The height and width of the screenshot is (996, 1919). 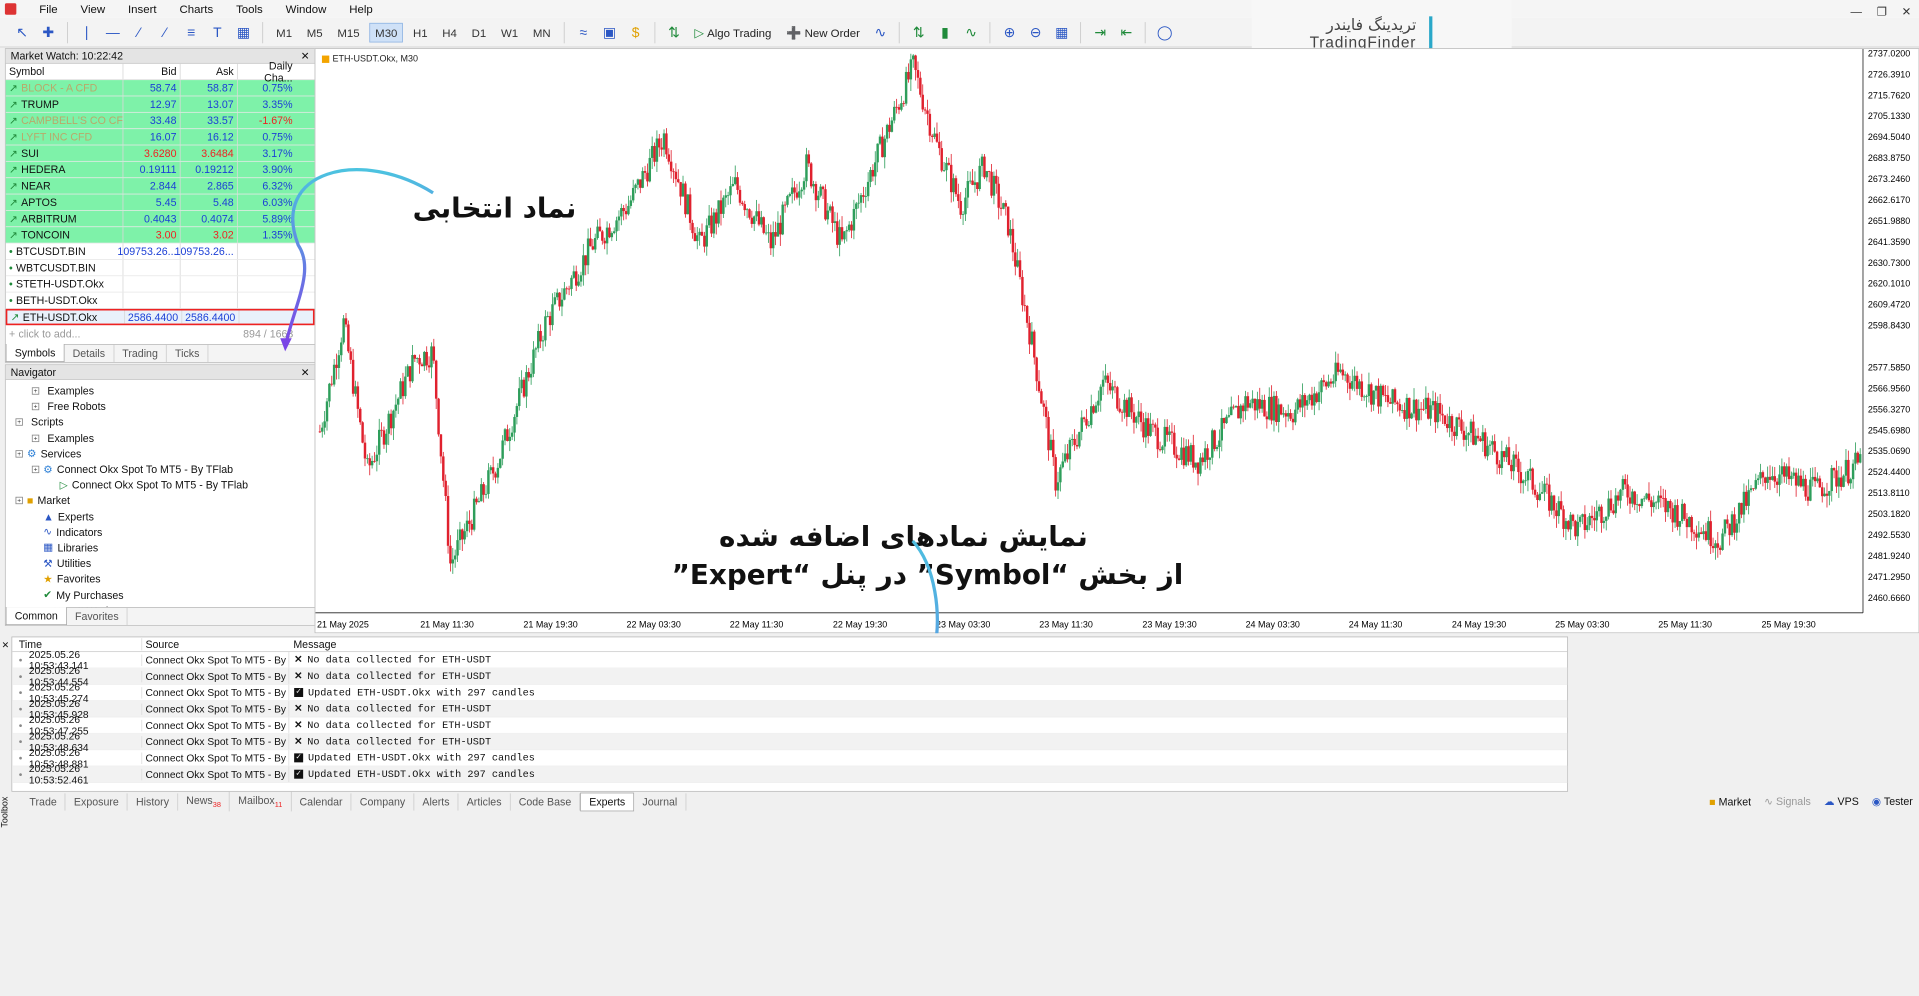 What do you see at coordinates (43, 801) in the screenshot?
I see `toolbox-tab-trade: Trade` at bounding box center [43, 801].